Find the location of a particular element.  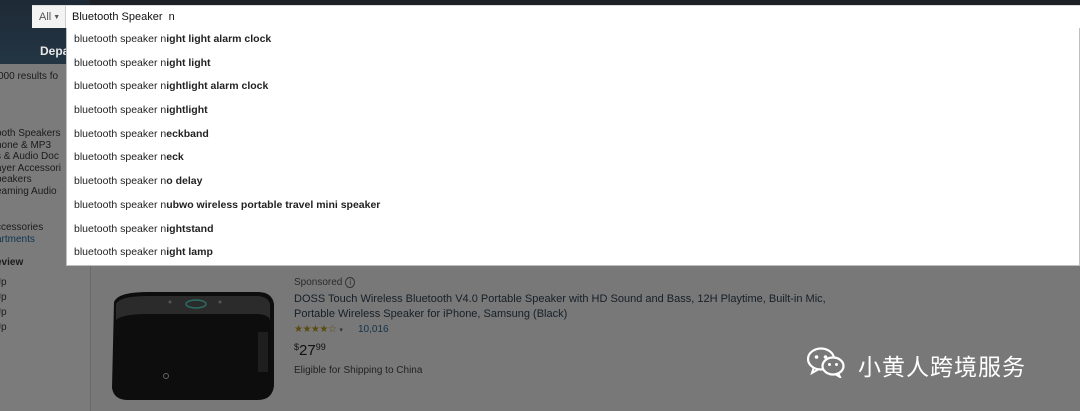

suggestion-item: bluetooth speaker neckband is located at coordinates (573, 135).